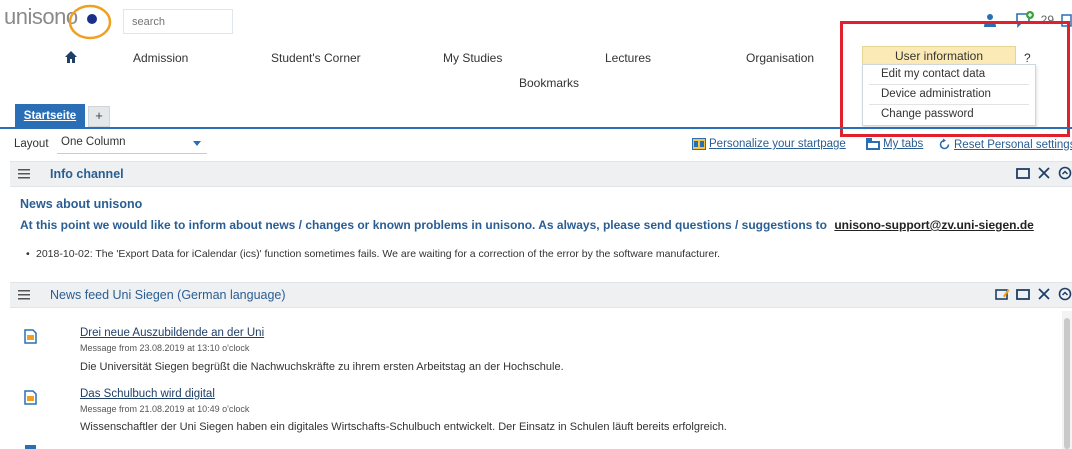  What do you see at coordinates (81, 204) in the screenshot?
I see `news-about-unisono-heading: News about unisono` at bounding box center [81, 204].